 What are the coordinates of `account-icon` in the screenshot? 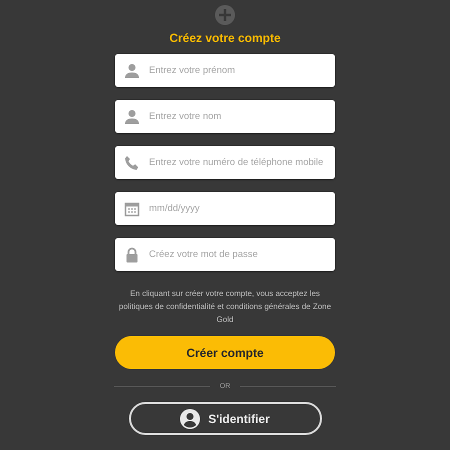 It's located at (190, 418).